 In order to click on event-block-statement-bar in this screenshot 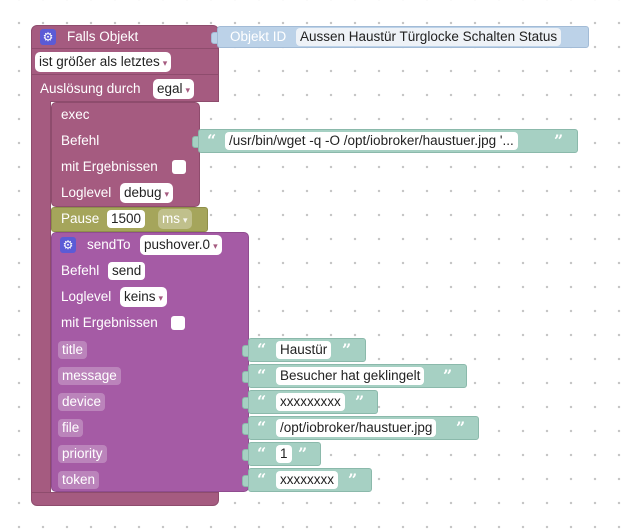, I will do `click(41, 298)`.